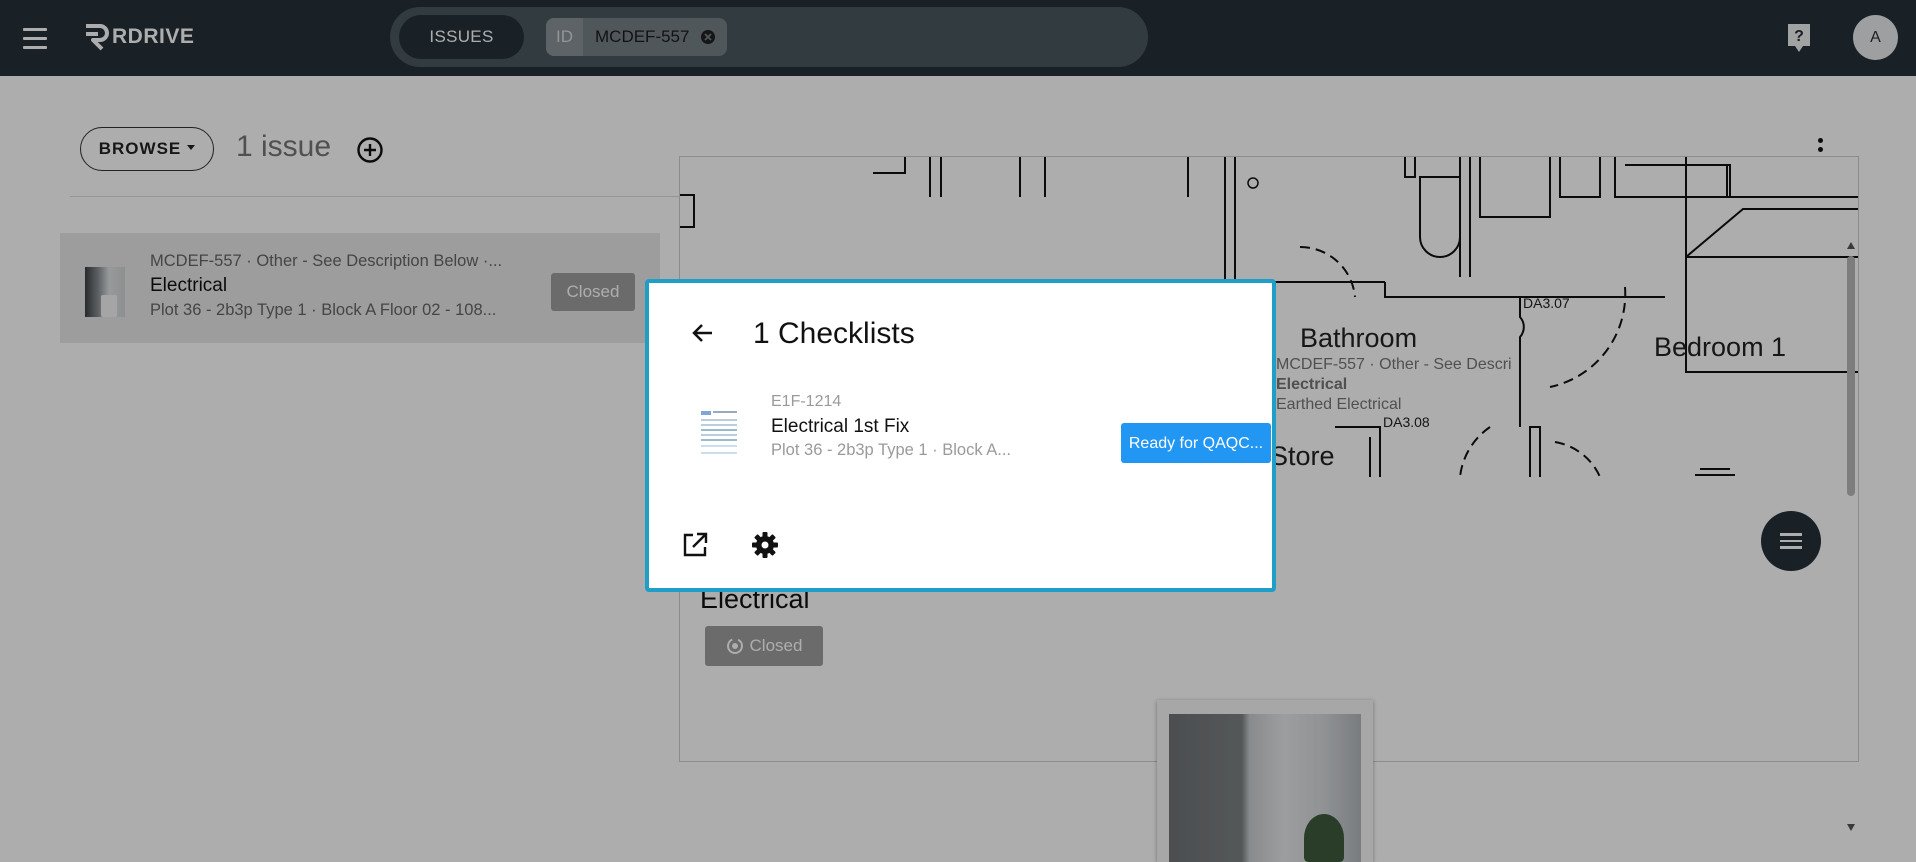 The image size is (1916, 862). Describe the element at coordinates (806, 401) in the screenshot. I see `checklist-code: E1F-1214` at that location.